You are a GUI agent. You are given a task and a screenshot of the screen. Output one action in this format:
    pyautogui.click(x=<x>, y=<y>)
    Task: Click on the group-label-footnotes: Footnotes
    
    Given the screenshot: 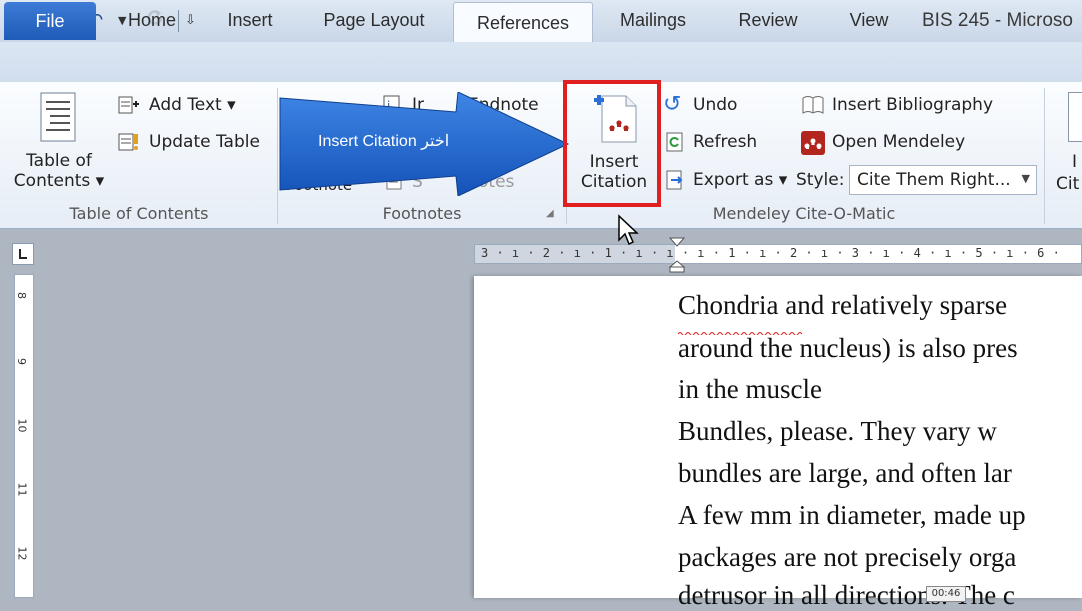 What is the action you would take?
    pyautogui.click(x=422, y=213)
    